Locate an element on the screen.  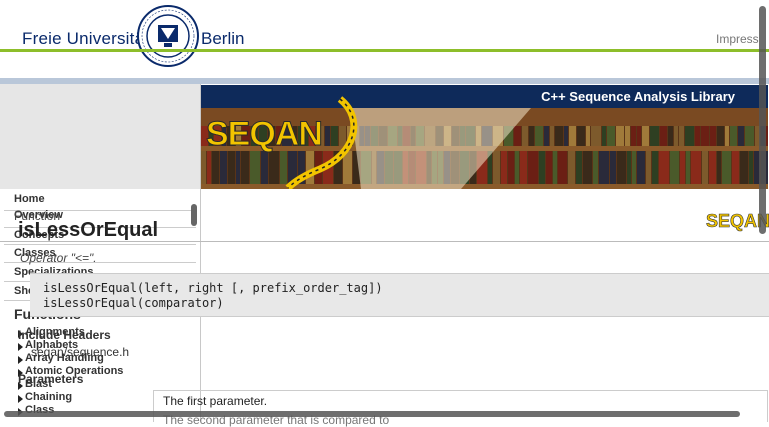
university-seal-logo is located at coordinates (168, 36).